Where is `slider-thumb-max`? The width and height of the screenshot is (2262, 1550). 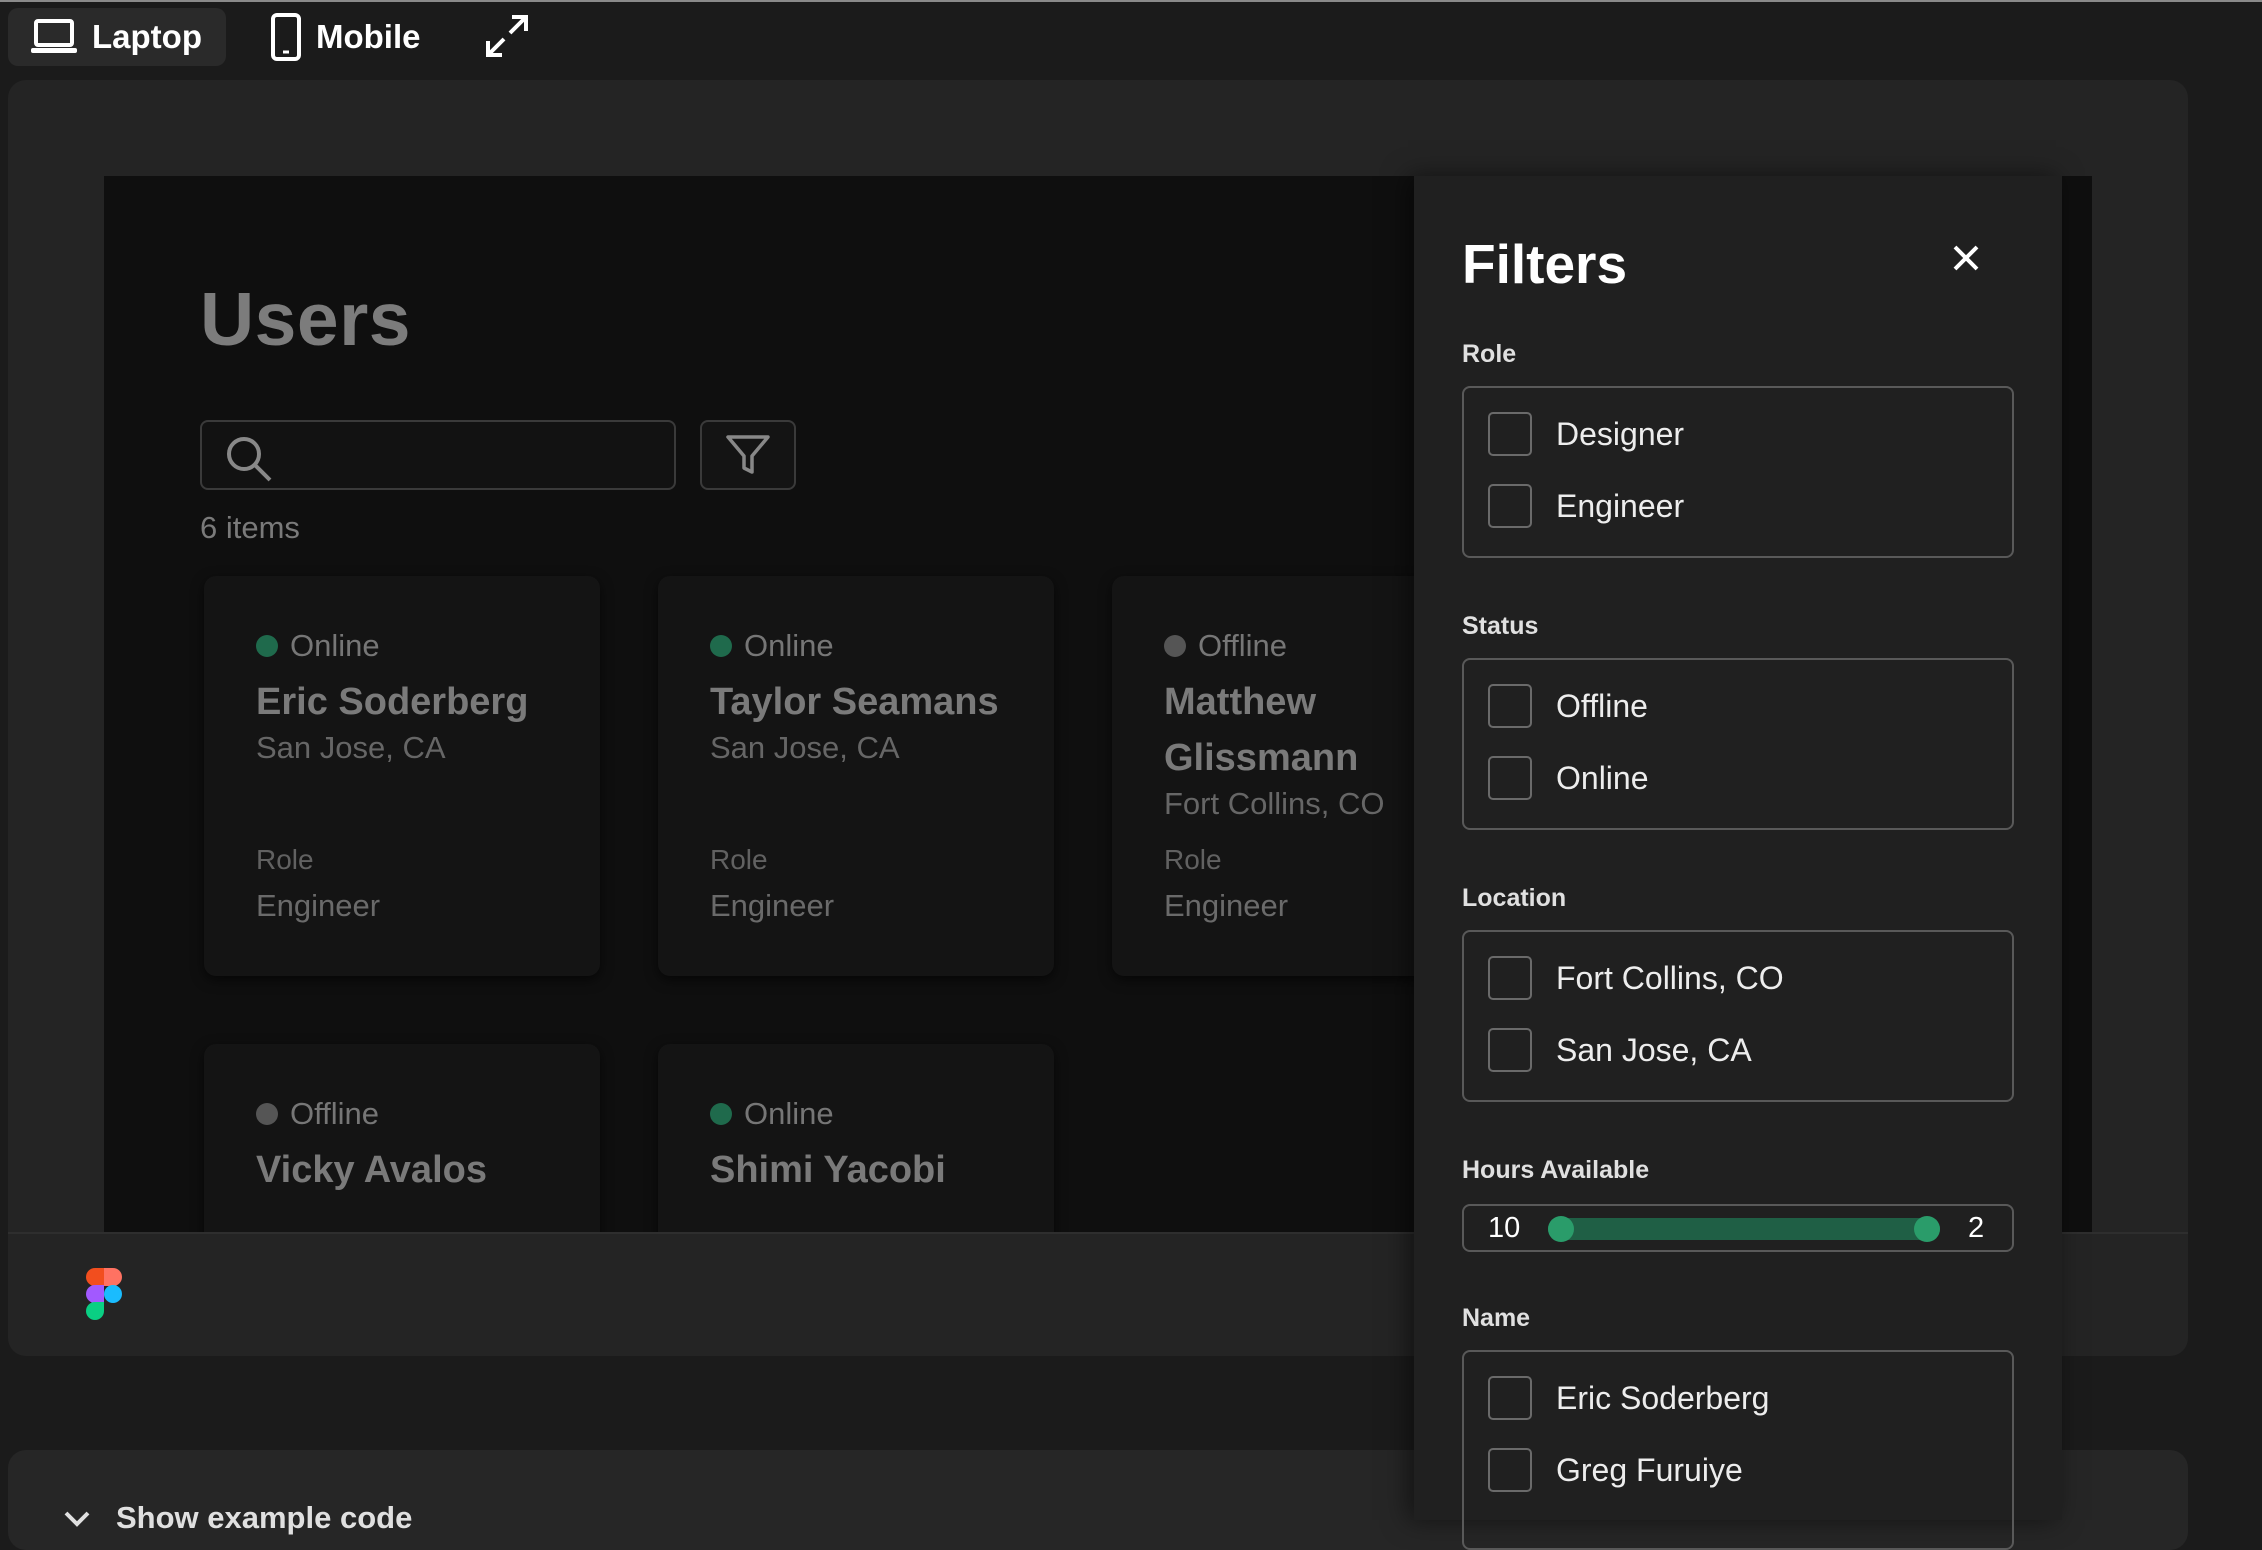
slider-thumb-max is located at coordinates (1927, 1229).